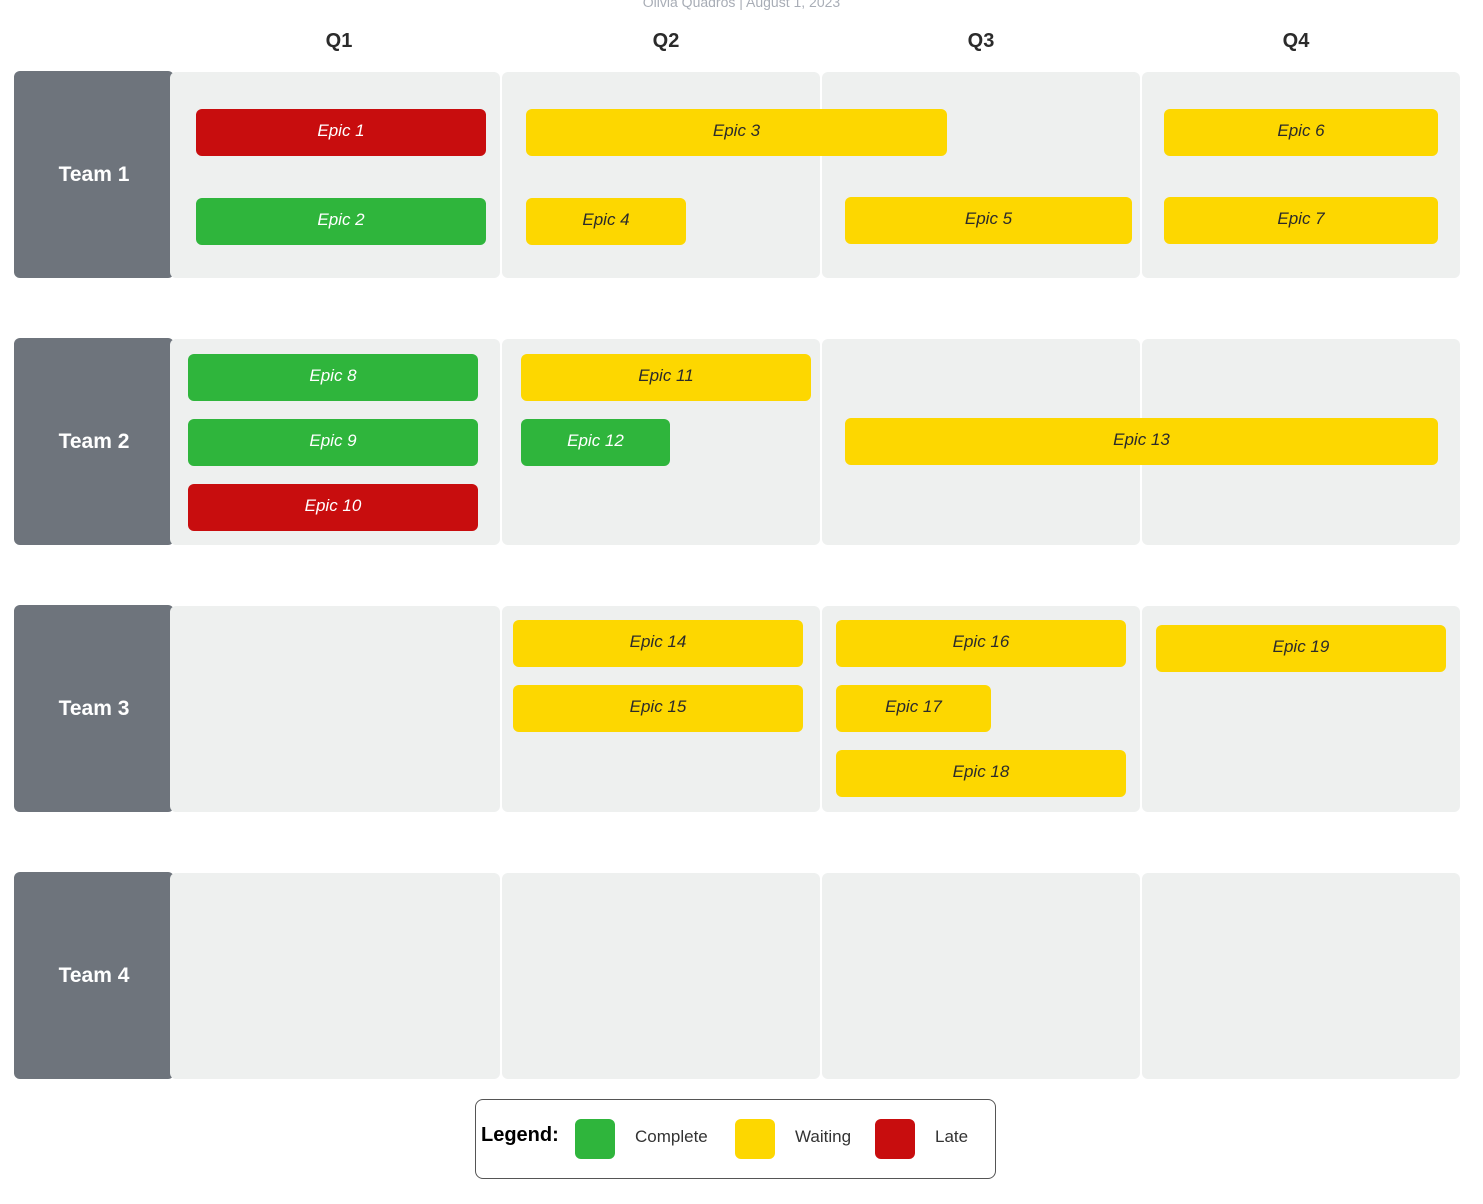 Image resolution: width=1483 pixels, height=1204 pixels. What do you see at coordinates (94, 174) in the screenshot?
I see `team-label-1: Team 1` at bounding box center [94, 174].